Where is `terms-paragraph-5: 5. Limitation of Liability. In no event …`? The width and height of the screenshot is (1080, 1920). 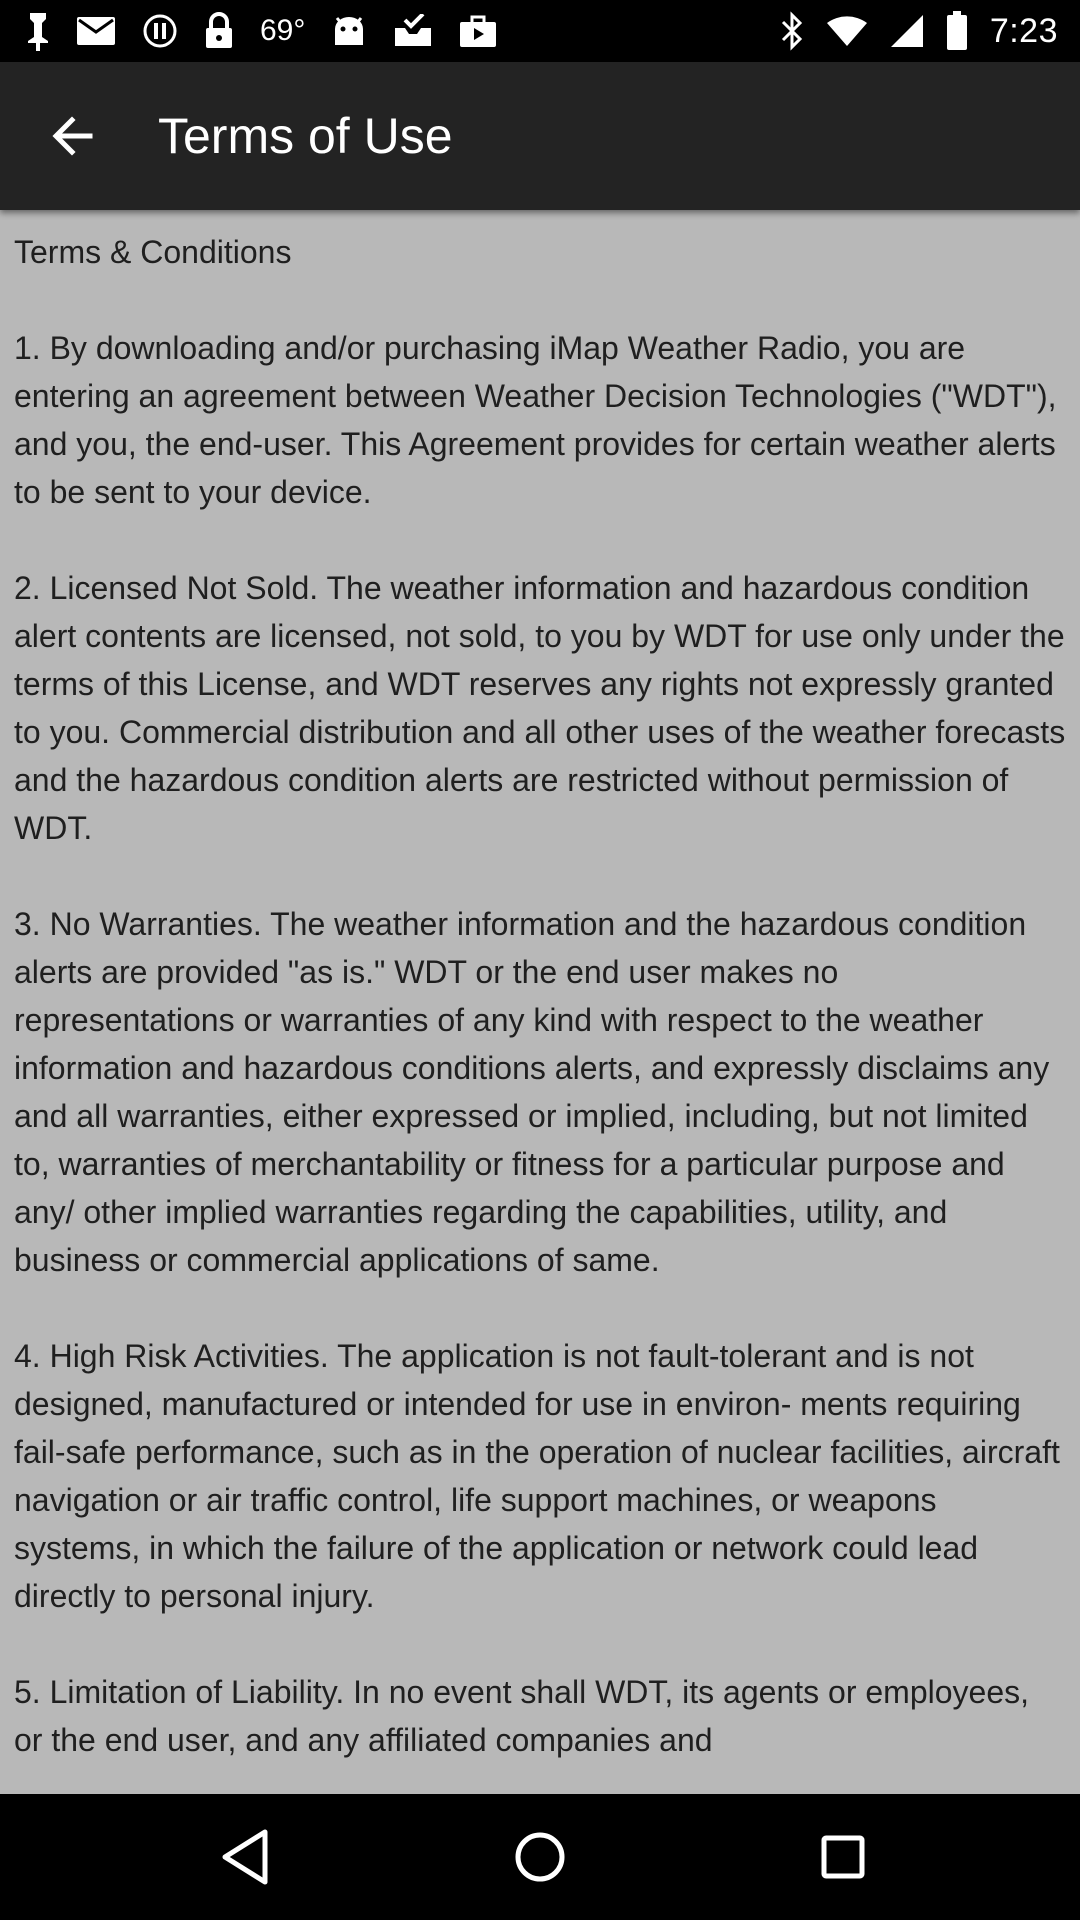
terms-paragraph-5: 5. Limitation of Liability. In no event … is located at coordinates (521, 1716).